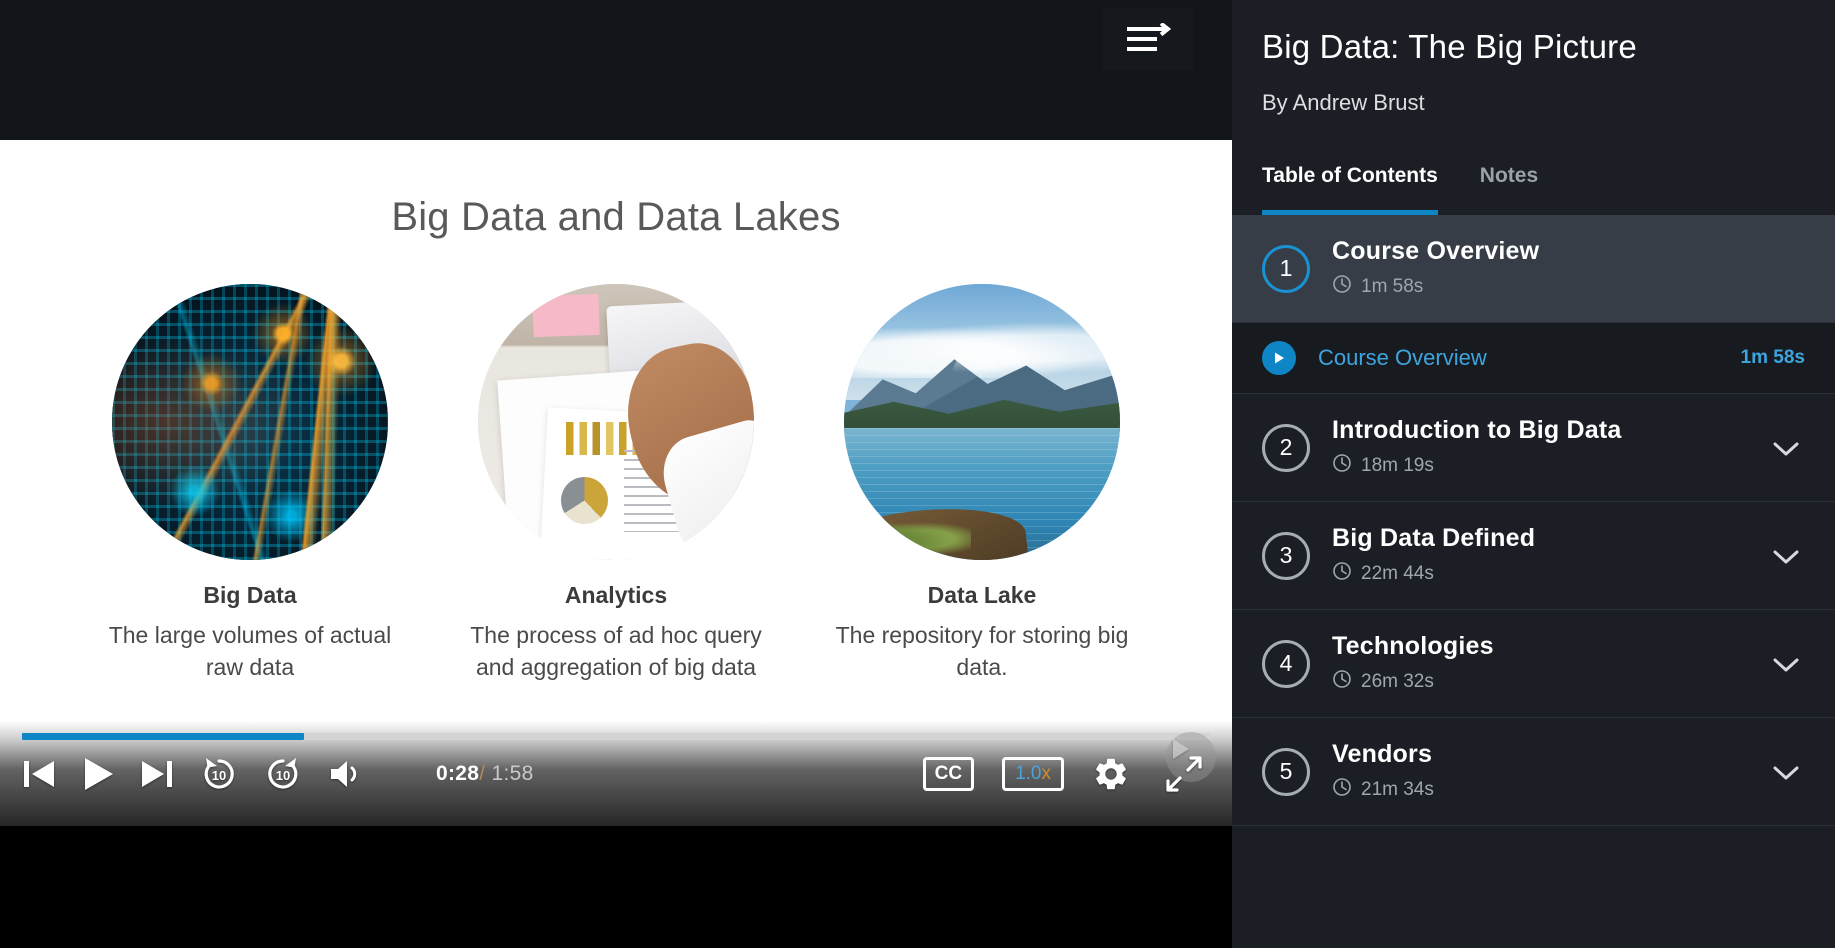 The height and width of the screenshot is (948, 1835). Describe the element at coordinates (1397, 789) in the screenshot. I see `module-duration: 21m 34s` at that location.